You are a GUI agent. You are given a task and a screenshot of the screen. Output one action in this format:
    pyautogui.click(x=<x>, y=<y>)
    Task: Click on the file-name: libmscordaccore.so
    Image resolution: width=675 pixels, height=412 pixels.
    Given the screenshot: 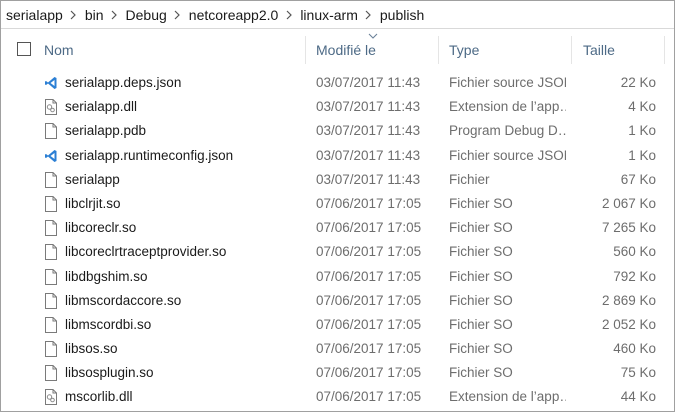 What is the action you would take?
    pyautogui.click(x=123, y=300)
    